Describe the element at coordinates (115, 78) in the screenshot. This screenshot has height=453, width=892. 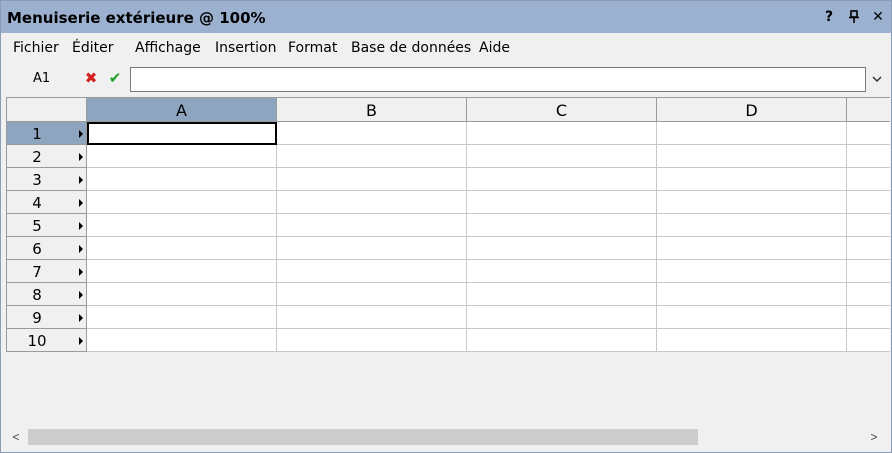
I see `confirm-icon: ✔` at that location.